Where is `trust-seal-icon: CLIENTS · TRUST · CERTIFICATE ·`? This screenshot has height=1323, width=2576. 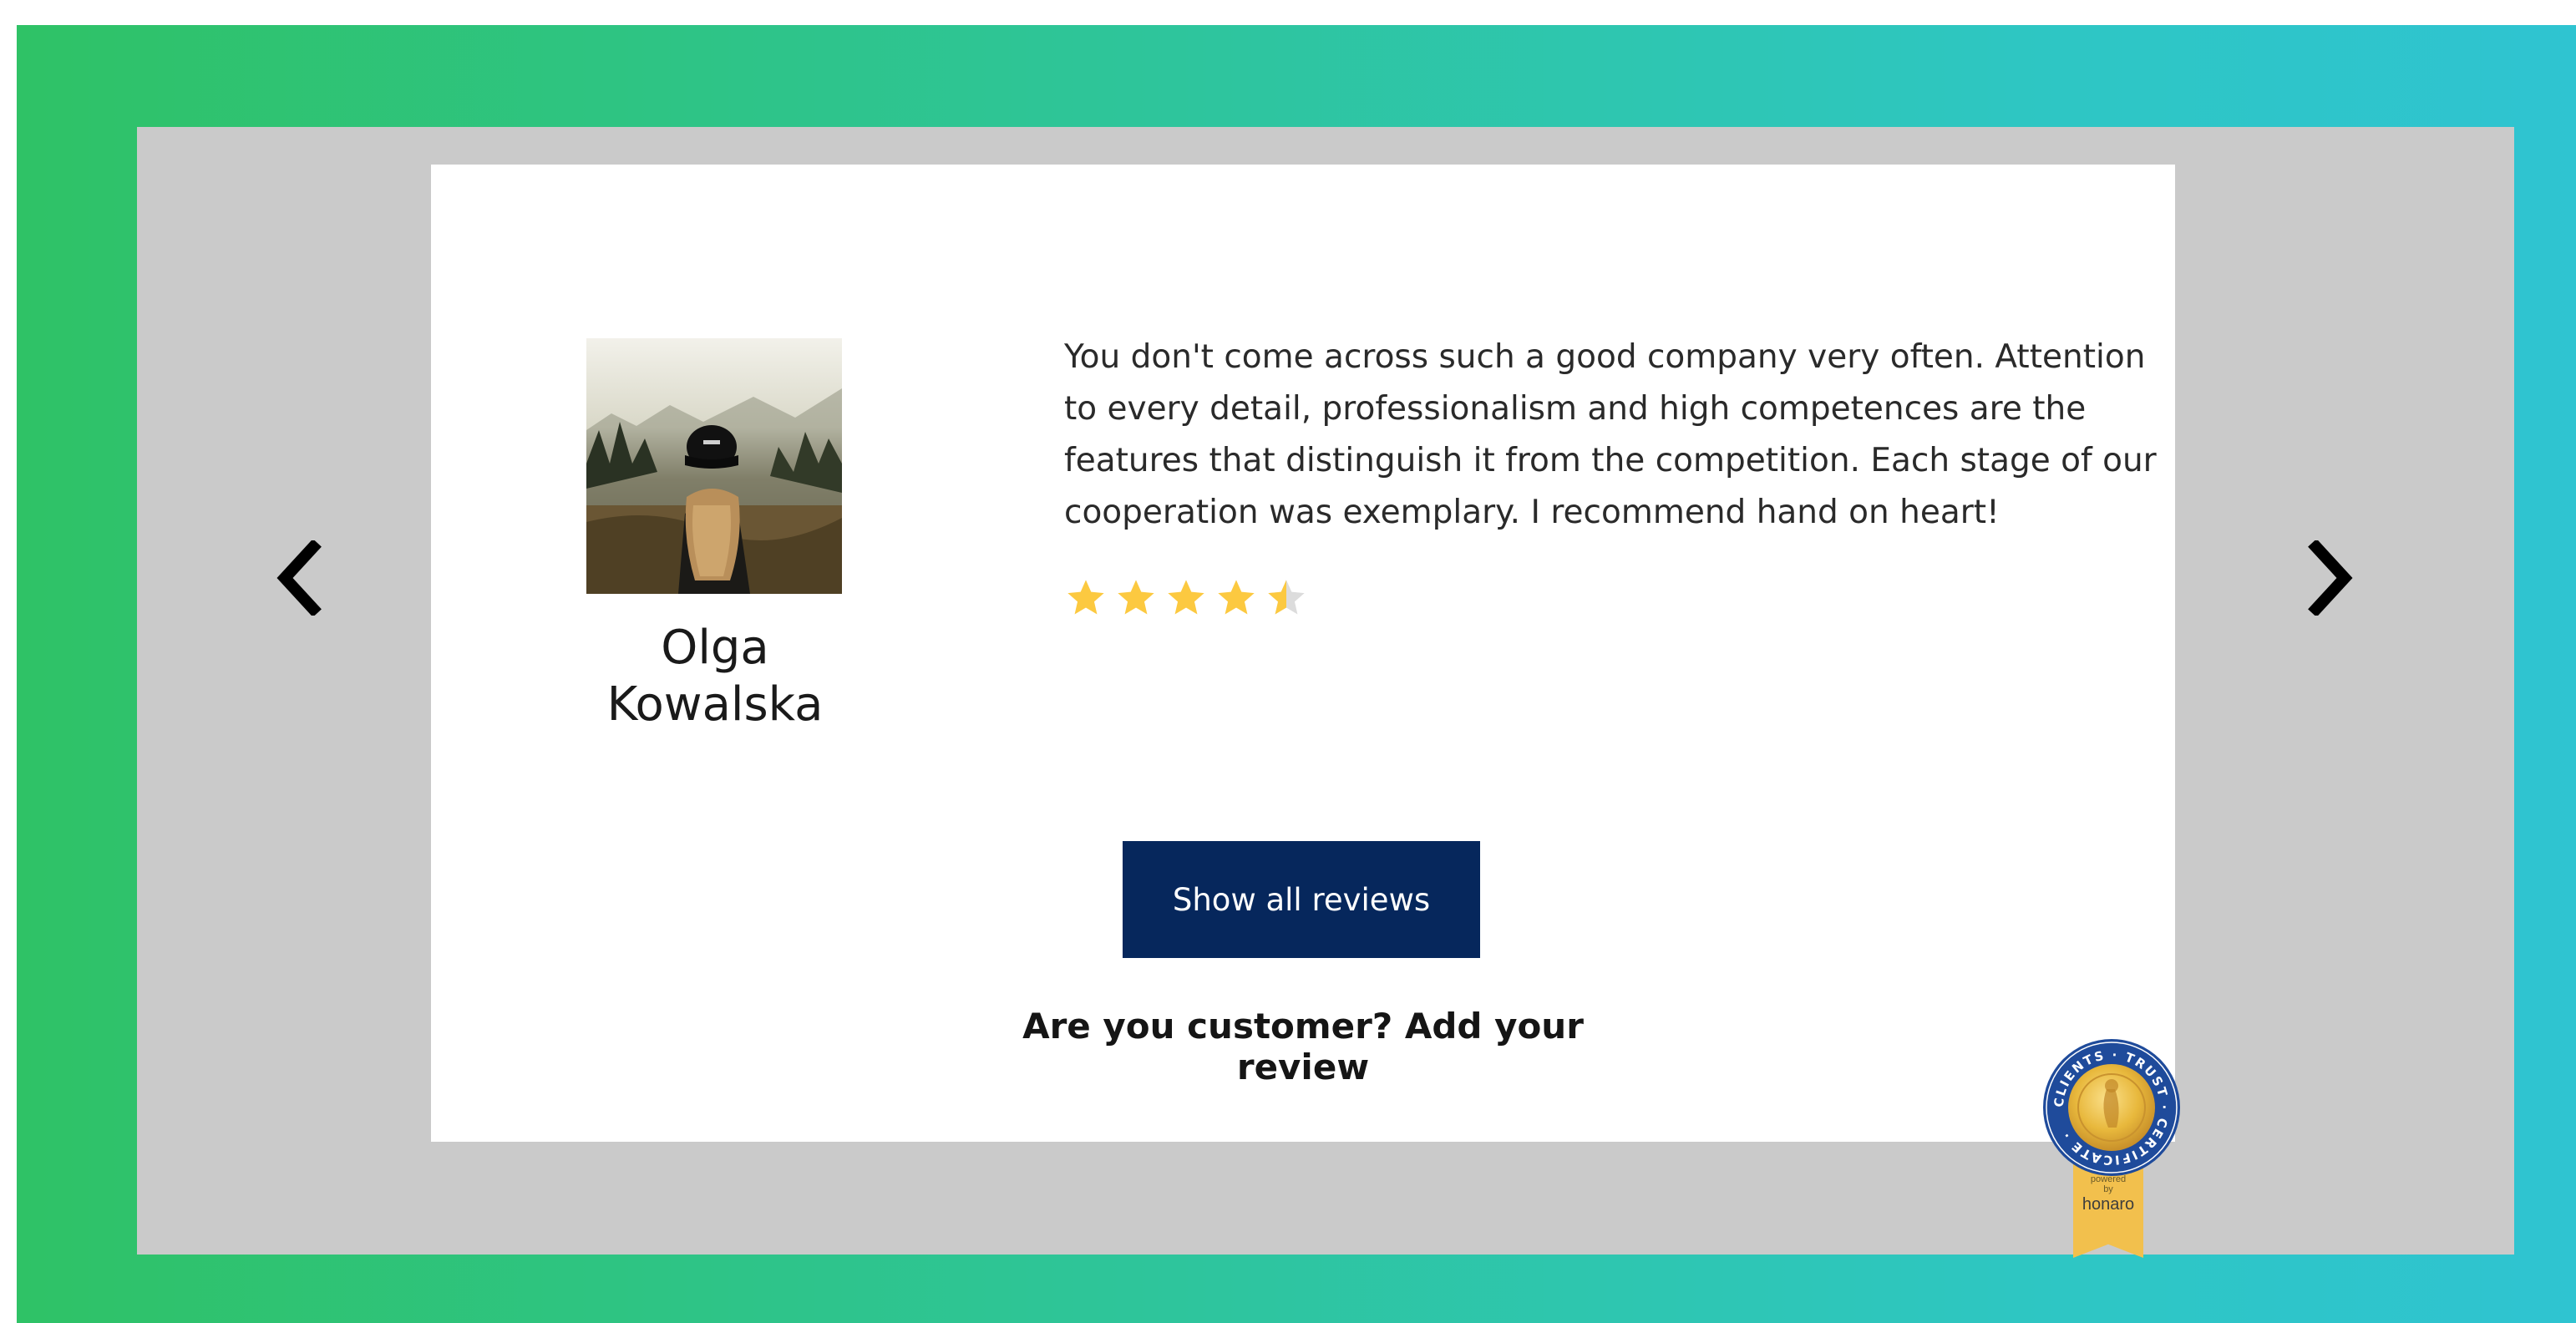
trust-seal-icon: CLIENTS · TRUST · CERTIFICATE · is located at coordinates (2111, 1107).